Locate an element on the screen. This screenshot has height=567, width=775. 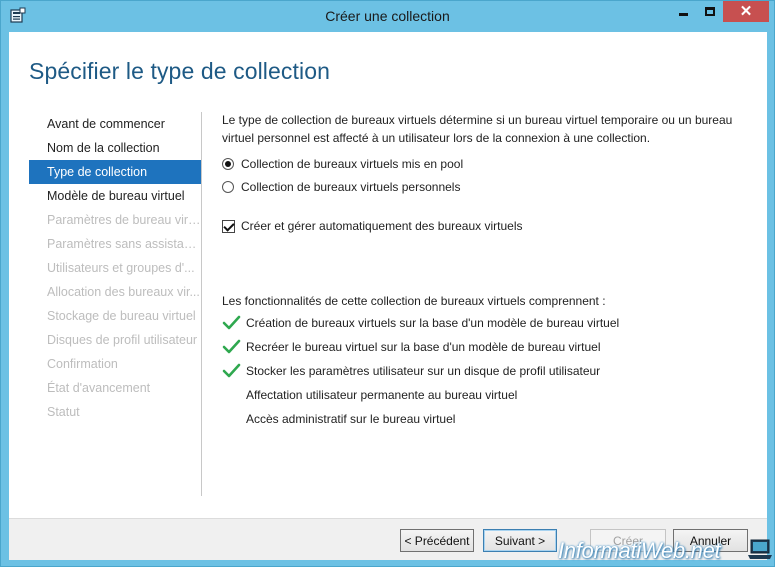
title-bar: Créer une collection ✕ is located at coordinates (387, 16).